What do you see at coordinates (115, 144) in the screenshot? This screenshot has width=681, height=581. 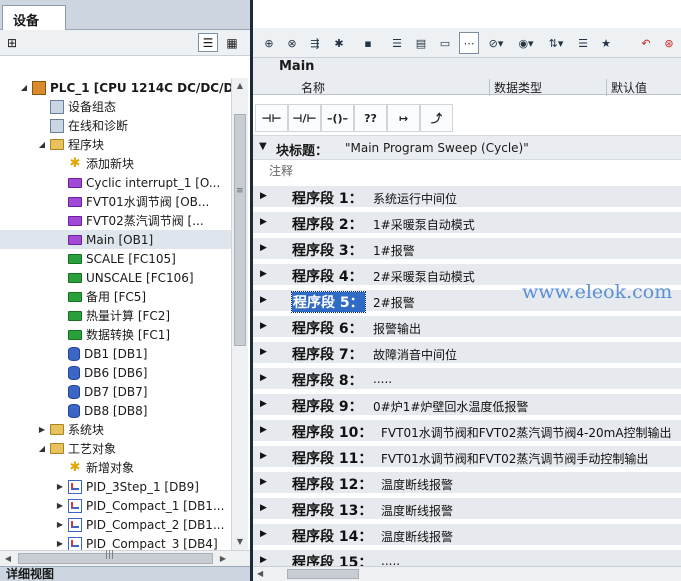 I see `tree-item: ◢ 程序块` at bounding box center [115, 144].